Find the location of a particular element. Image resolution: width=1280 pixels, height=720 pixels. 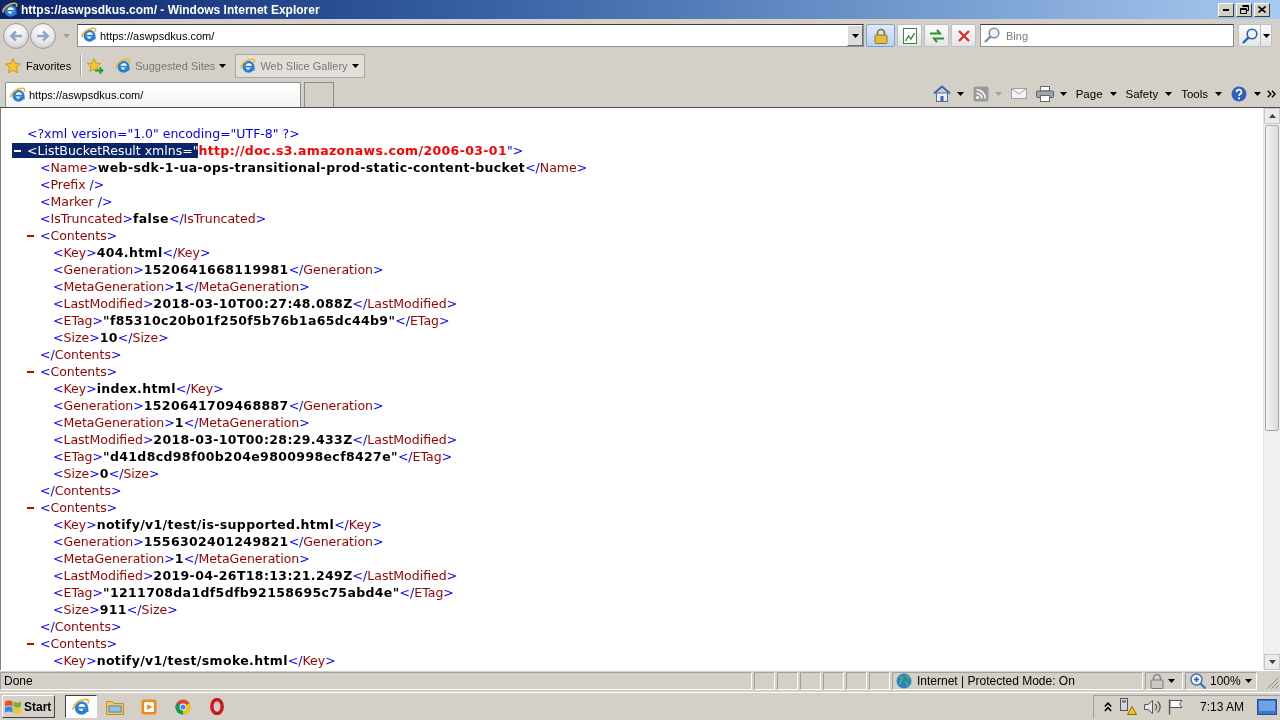

address-dropdown-button is located at coordinates (855, 35).